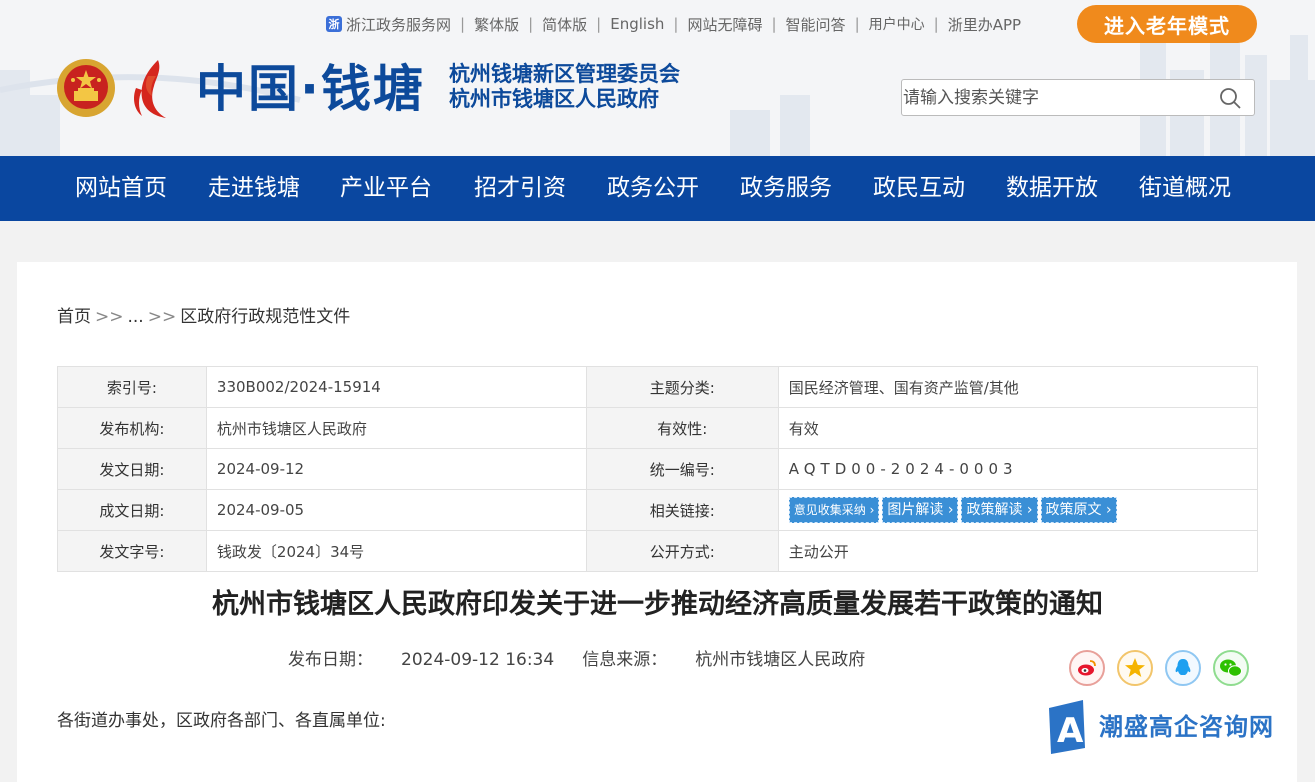 Image resolution: width=1315 pixels, height=782 pixels. What do you see at coordinates (132, 387) in the screenshot?
I see `meta-label: 索引号:` at bounding box center [132, 387].